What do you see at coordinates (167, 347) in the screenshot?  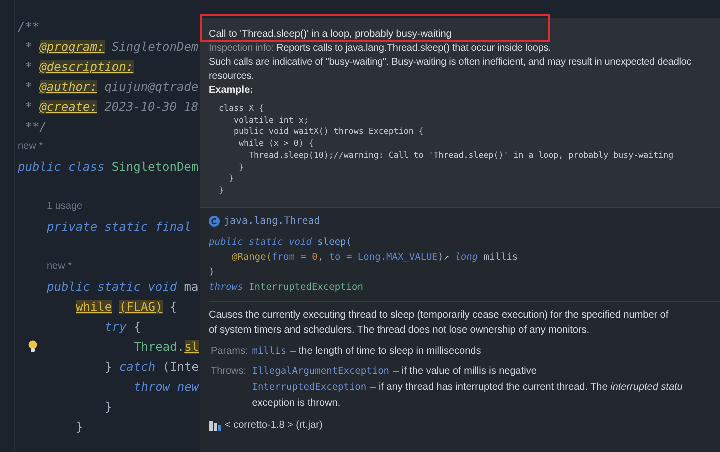 I see `code-line: Thread.sl` at bounding box center [167, 347].